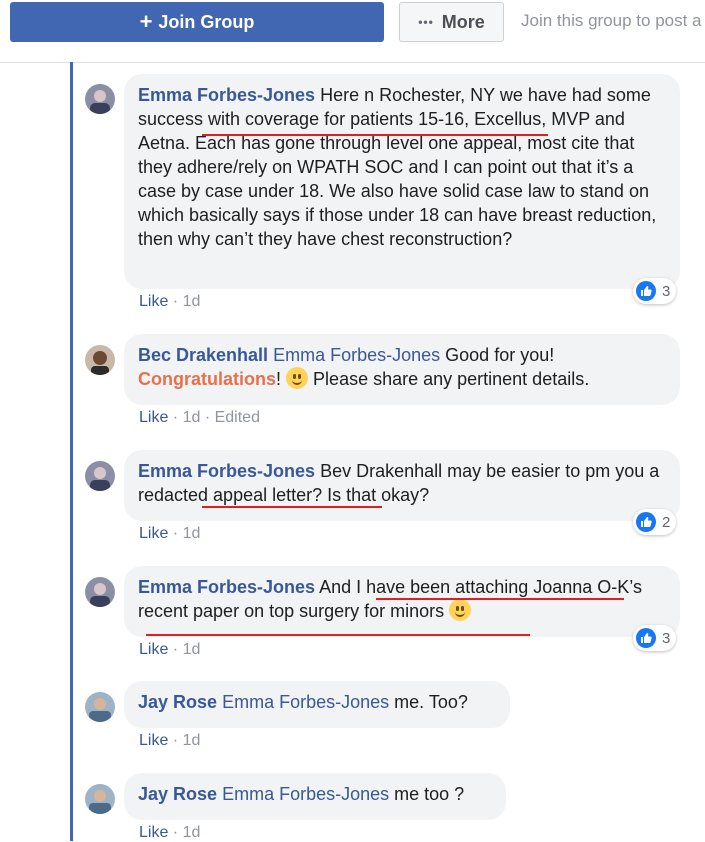  Describe the element at coordinates (500, 355) in the screenshot. I see `comment-text: Good for you!` at that location.